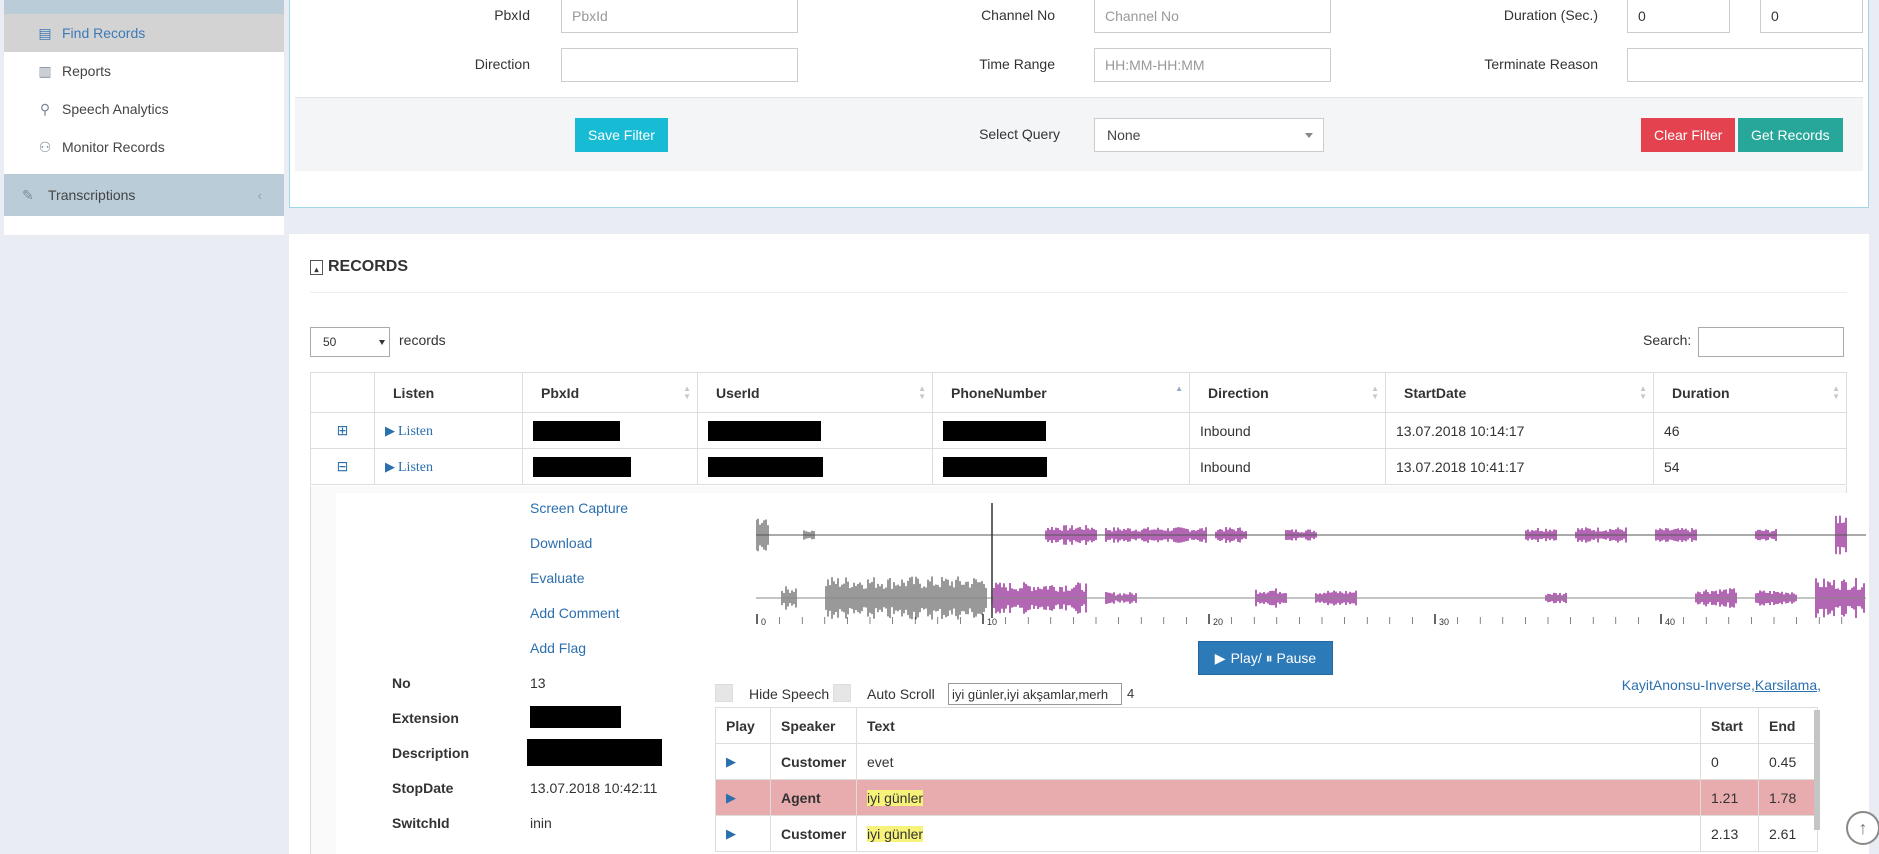 This screenshot has width=1879, height=854. Describe the element at coordinates (414, 392) in the screenshot. I see `col-label: Listen` at that location.